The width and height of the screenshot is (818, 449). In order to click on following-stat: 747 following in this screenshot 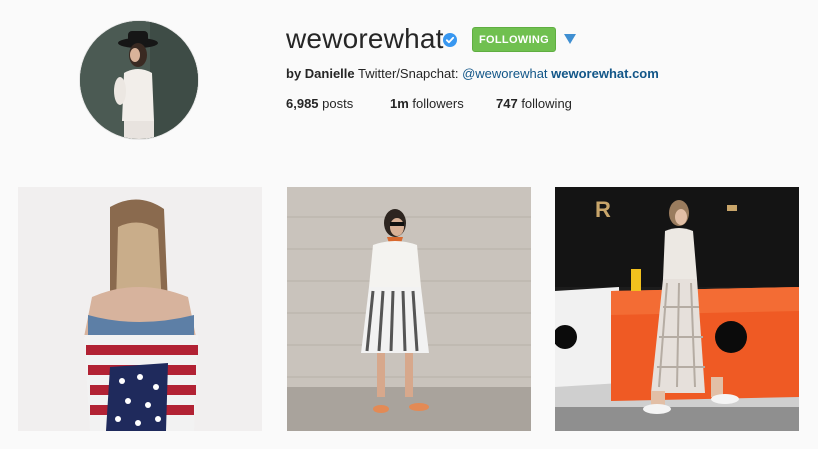, I will do `click(534, 104)`.